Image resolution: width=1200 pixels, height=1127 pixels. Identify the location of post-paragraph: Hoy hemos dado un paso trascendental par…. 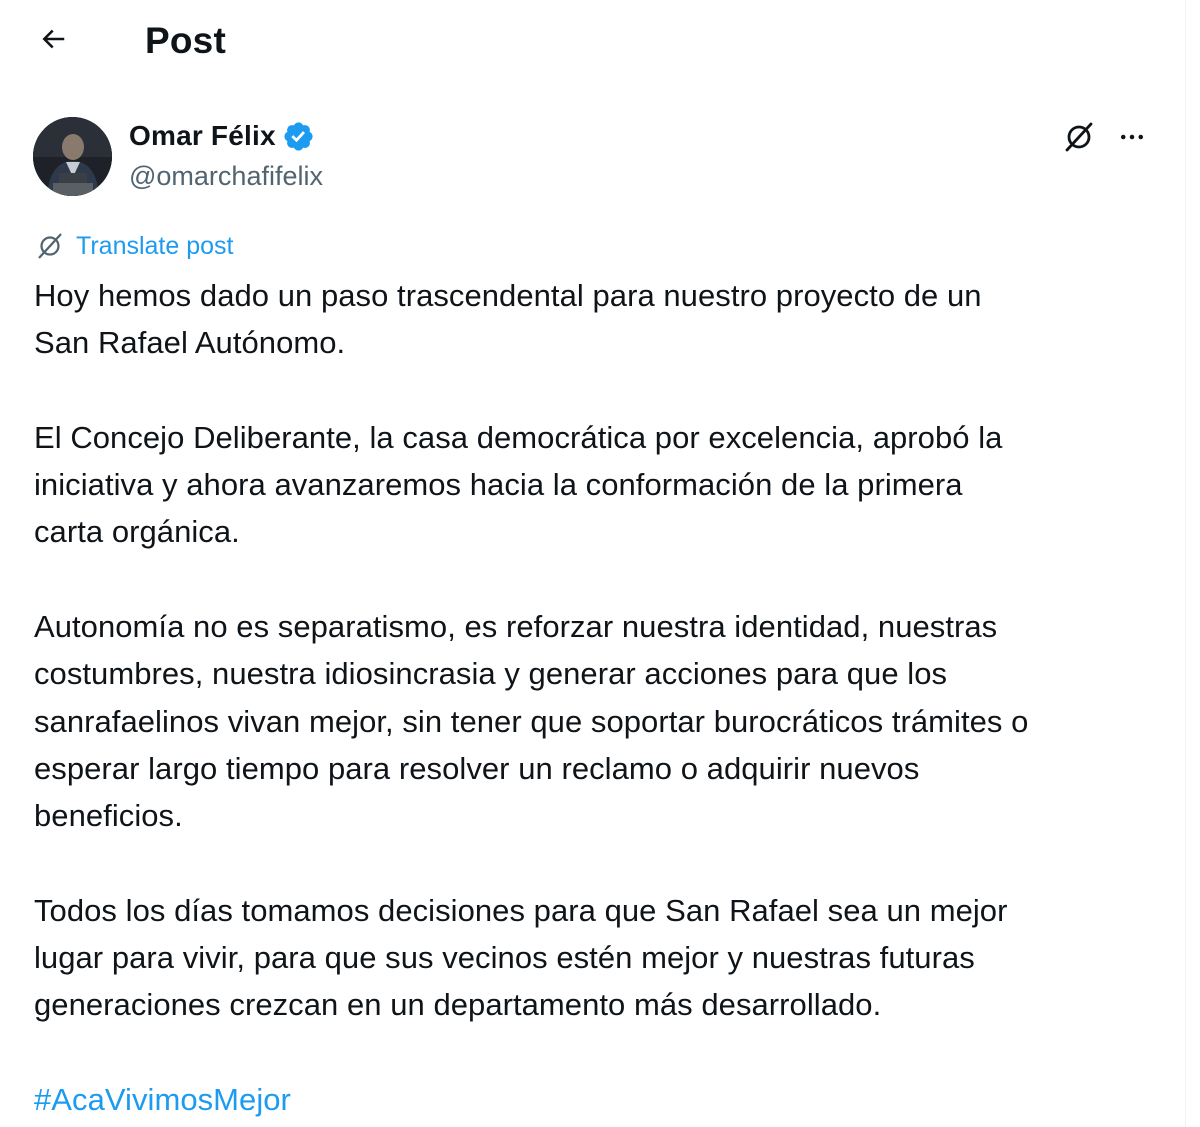
(508, 319).